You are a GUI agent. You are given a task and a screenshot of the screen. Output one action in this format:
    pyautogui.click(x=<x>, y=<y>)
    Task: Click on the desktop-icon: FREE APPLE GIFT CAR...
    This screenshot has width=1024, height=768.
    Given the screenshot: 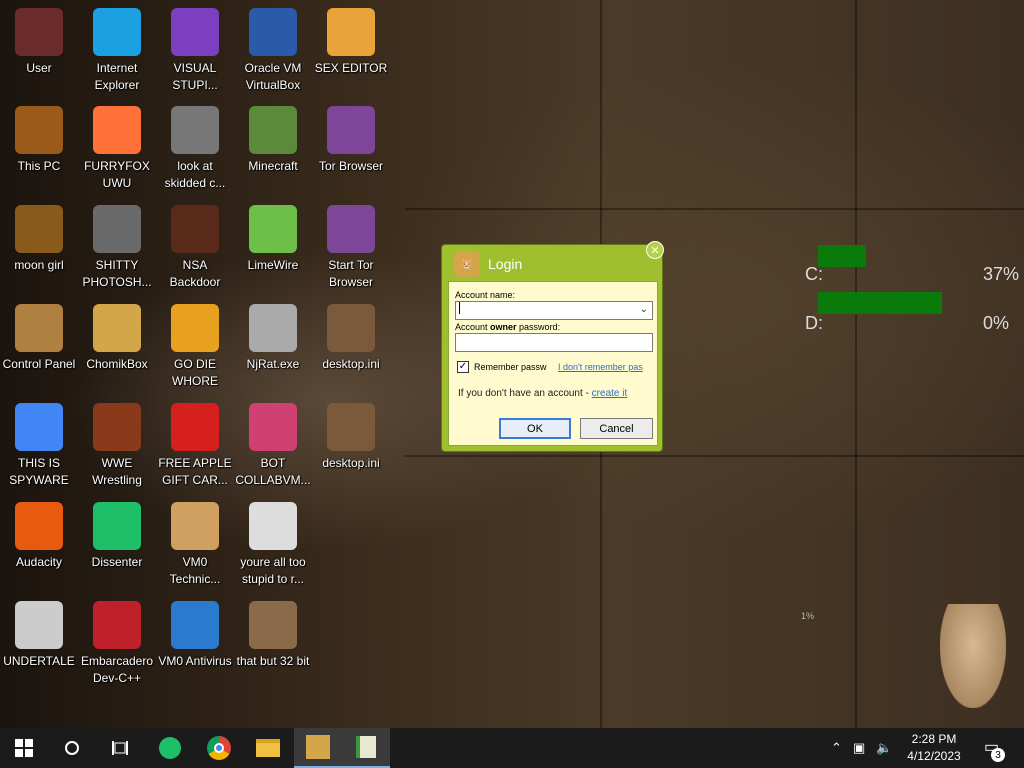 What is the action you would take?
    pyautogui.click(x=195, y=443)
    